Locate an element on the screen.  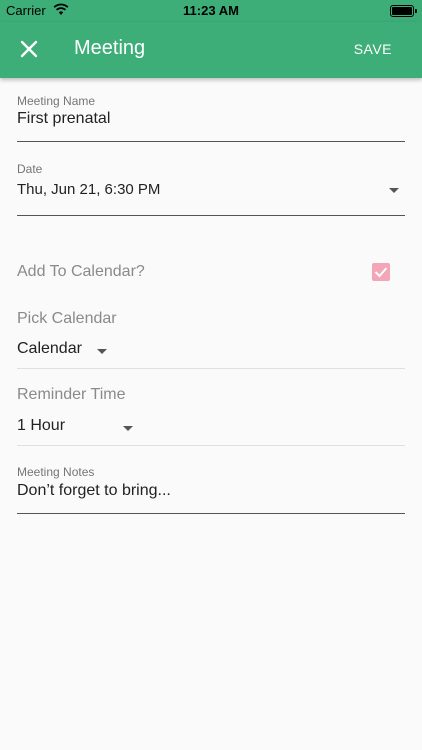
date-dropdown-icon is located at coordinates (394, 190).